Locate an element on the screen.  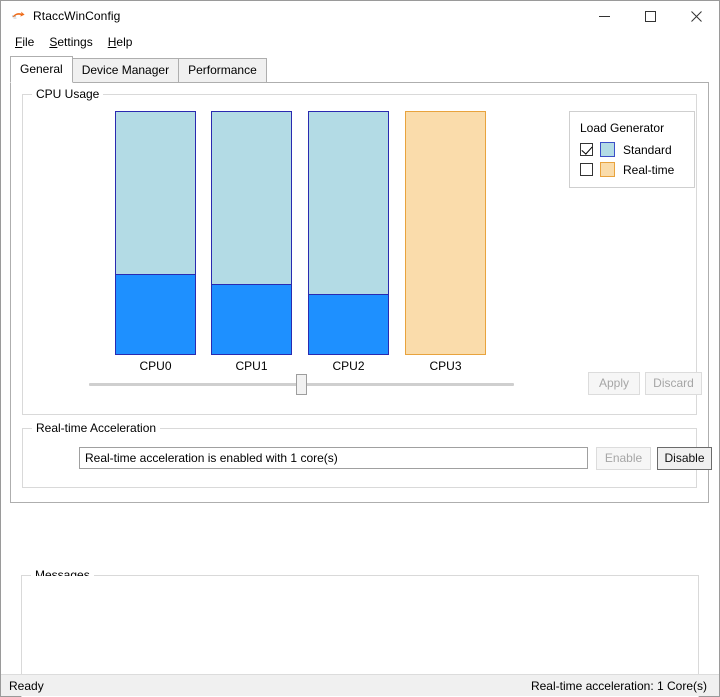
maximize-button is located at coordinates (650, 16).